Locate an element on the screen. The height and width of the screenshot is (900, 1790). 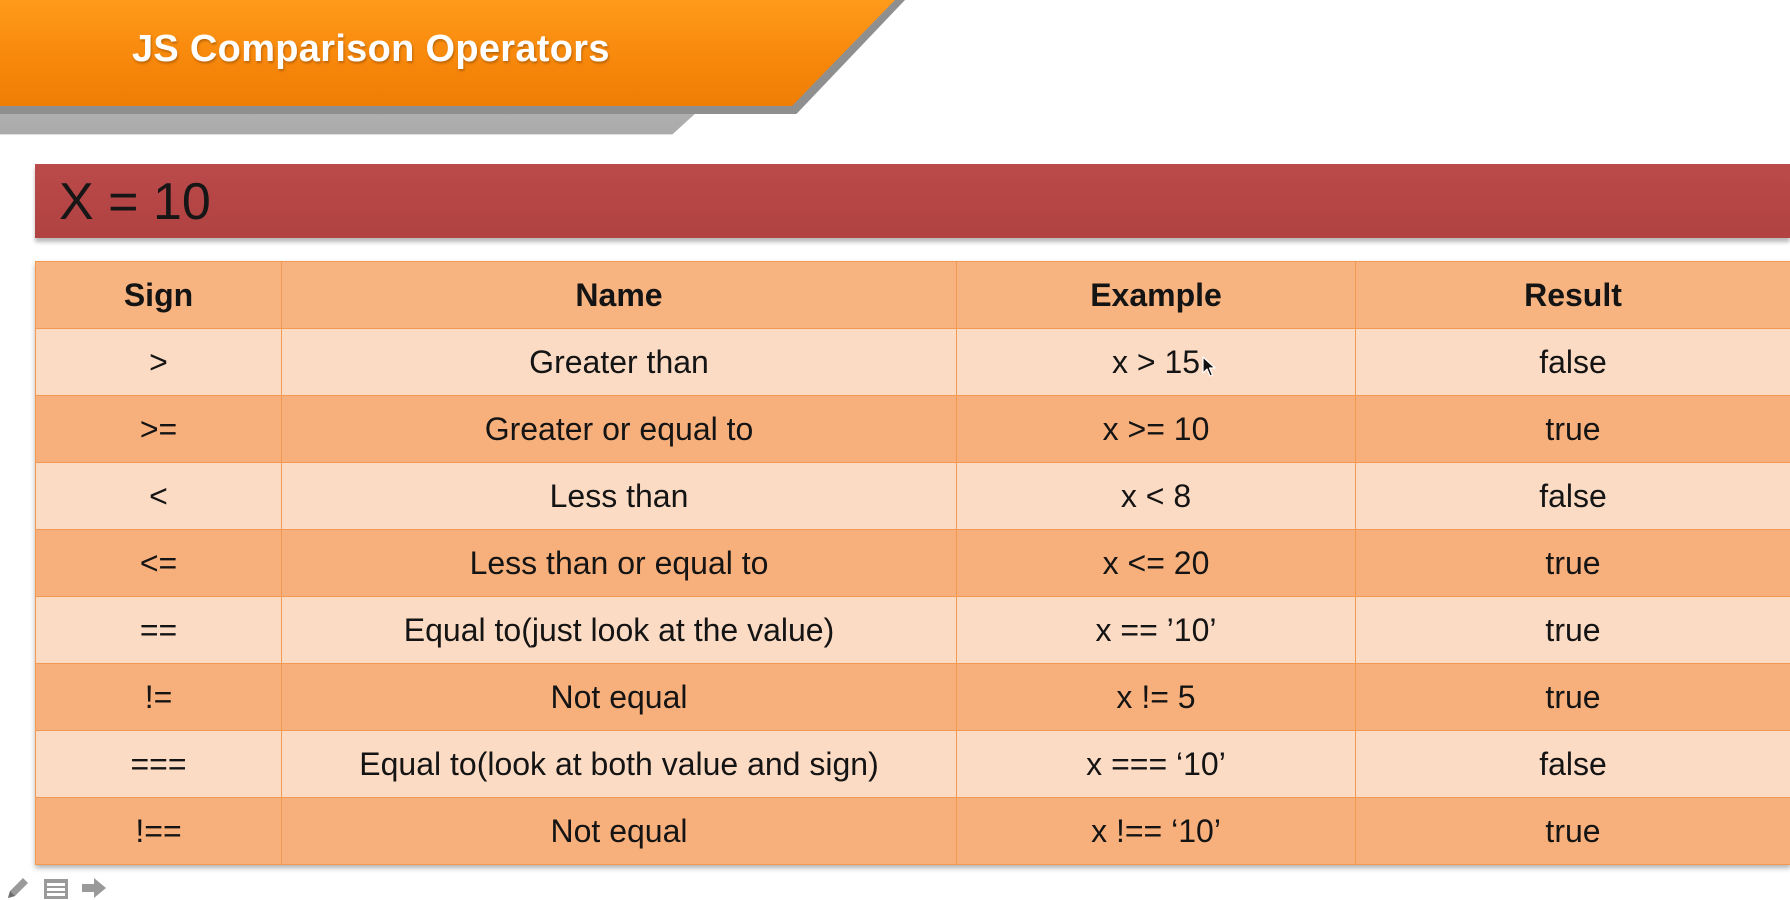
table-row: !== Not equal x !== ‘10’ true is located at coordinates (912, 831).